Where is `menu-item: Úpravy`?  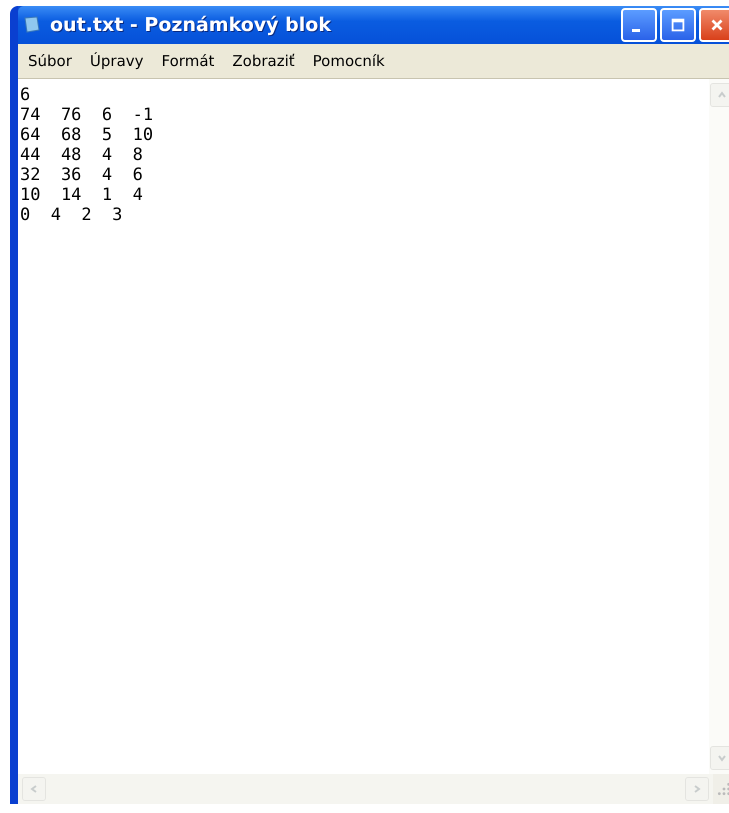 menu-item: Úpravy is located at coordinates (117, 61).